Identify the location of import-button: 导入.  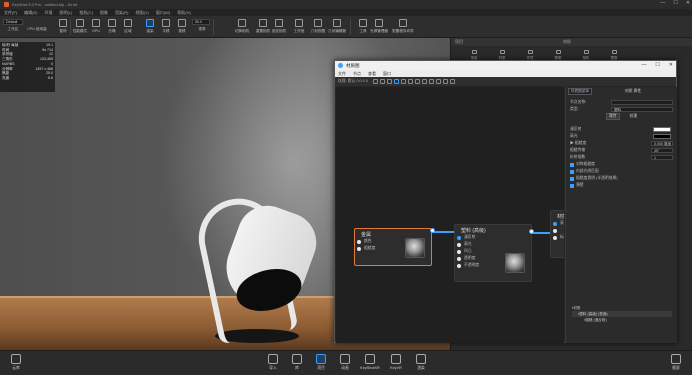
(273, 362).